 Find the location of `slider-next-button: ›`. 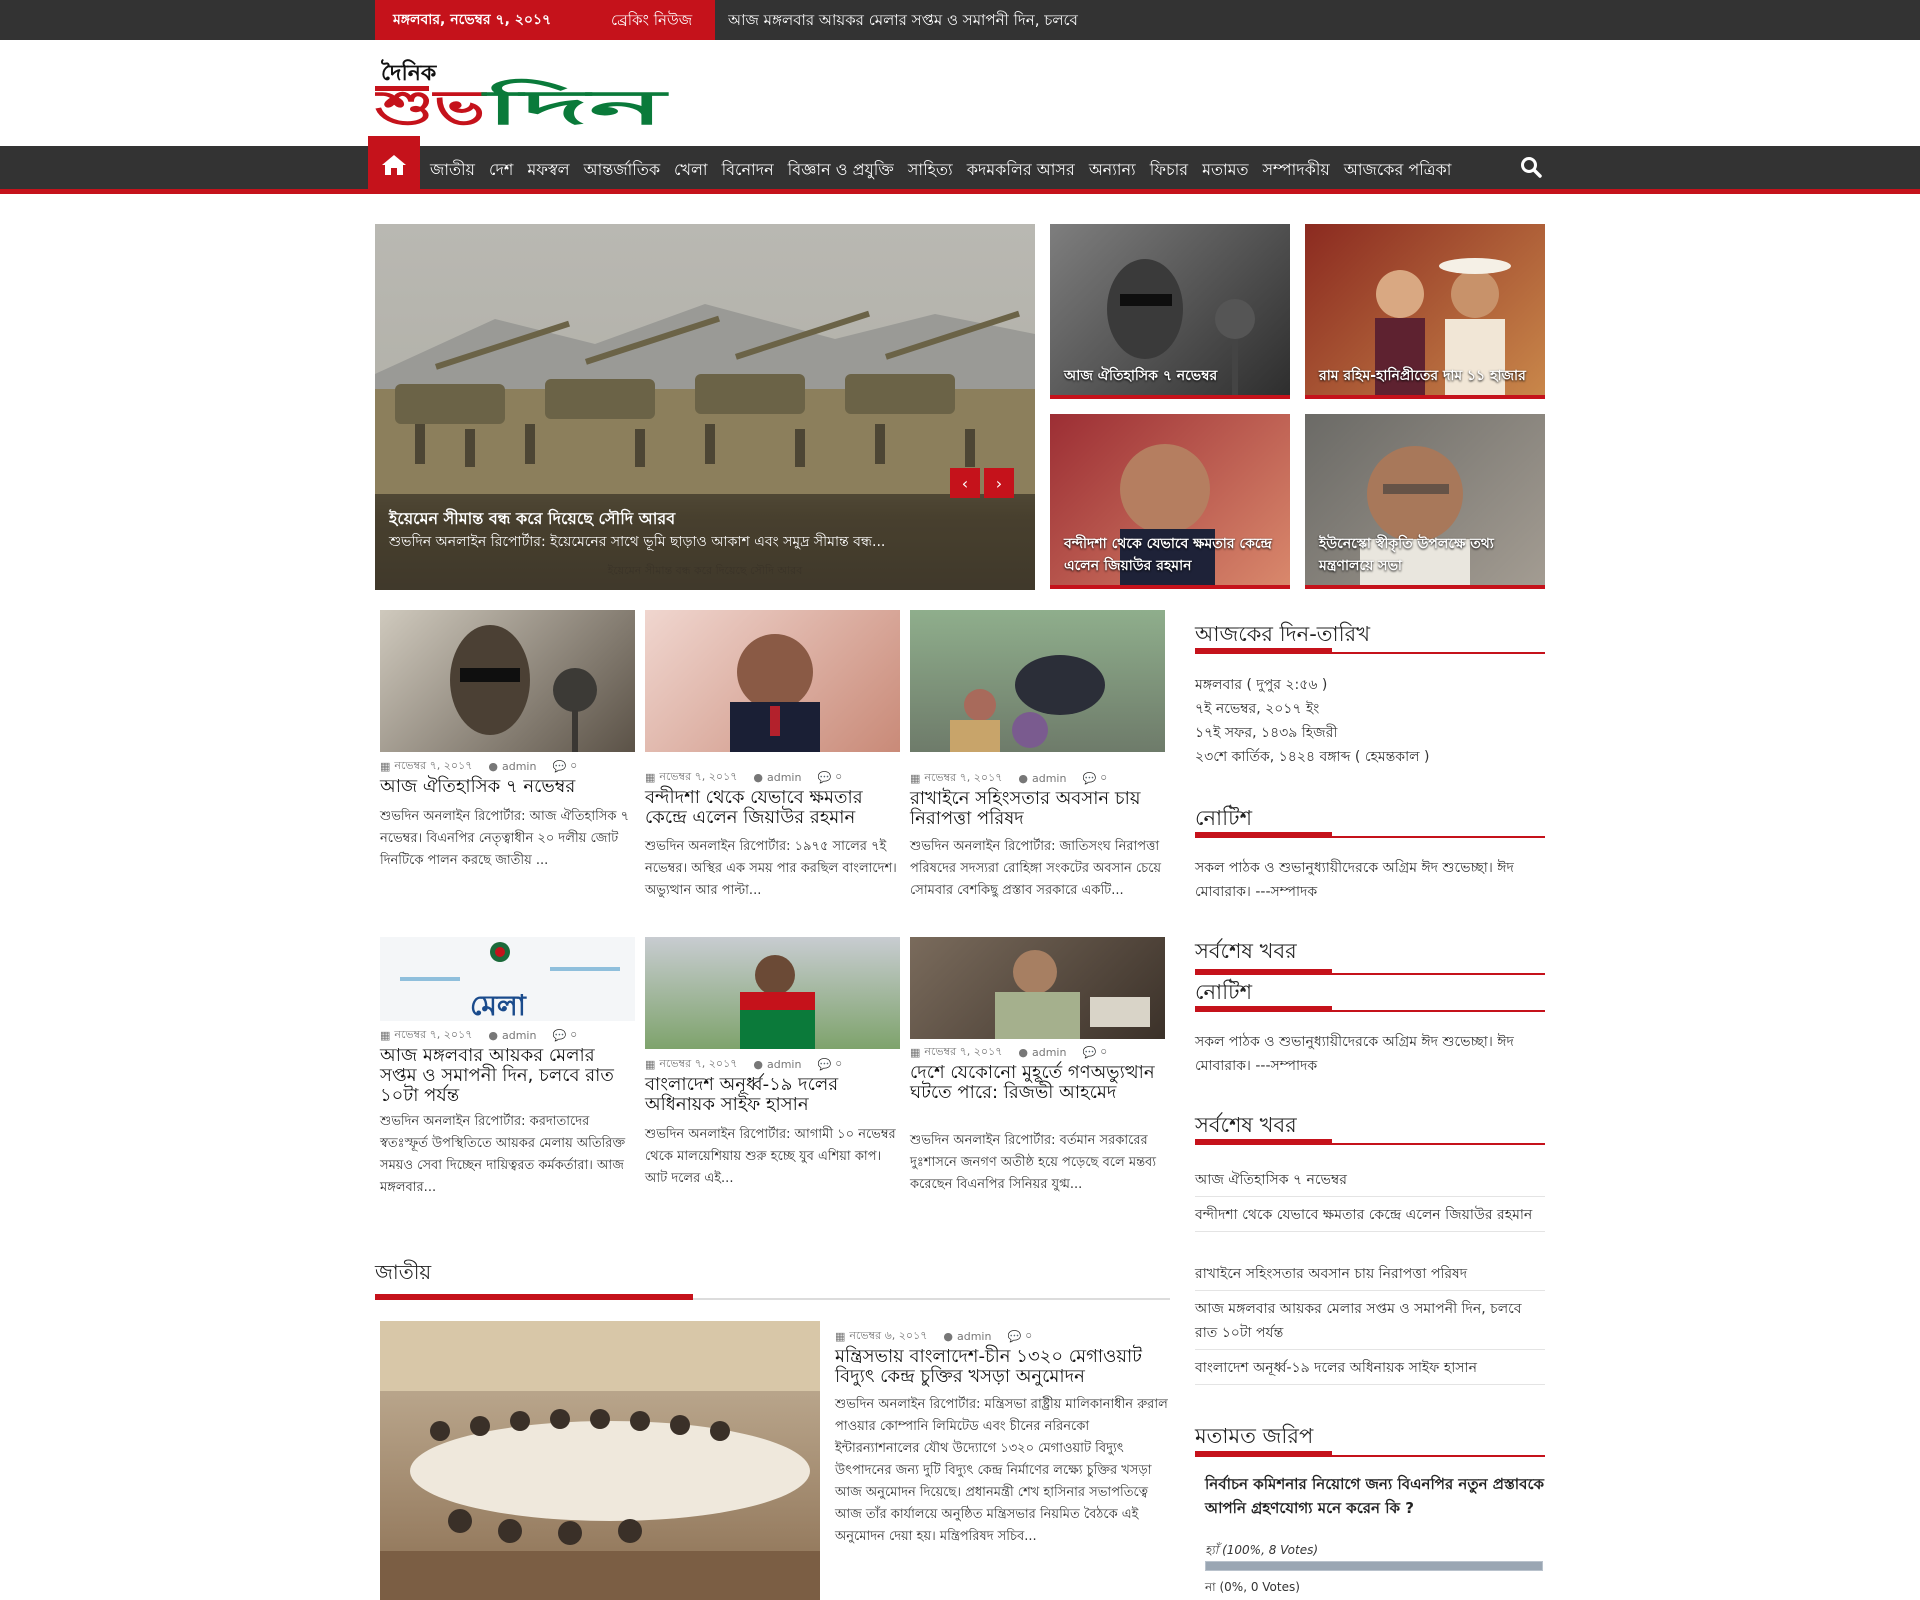

slider-next-button: › is located at coordinates (999, 483).